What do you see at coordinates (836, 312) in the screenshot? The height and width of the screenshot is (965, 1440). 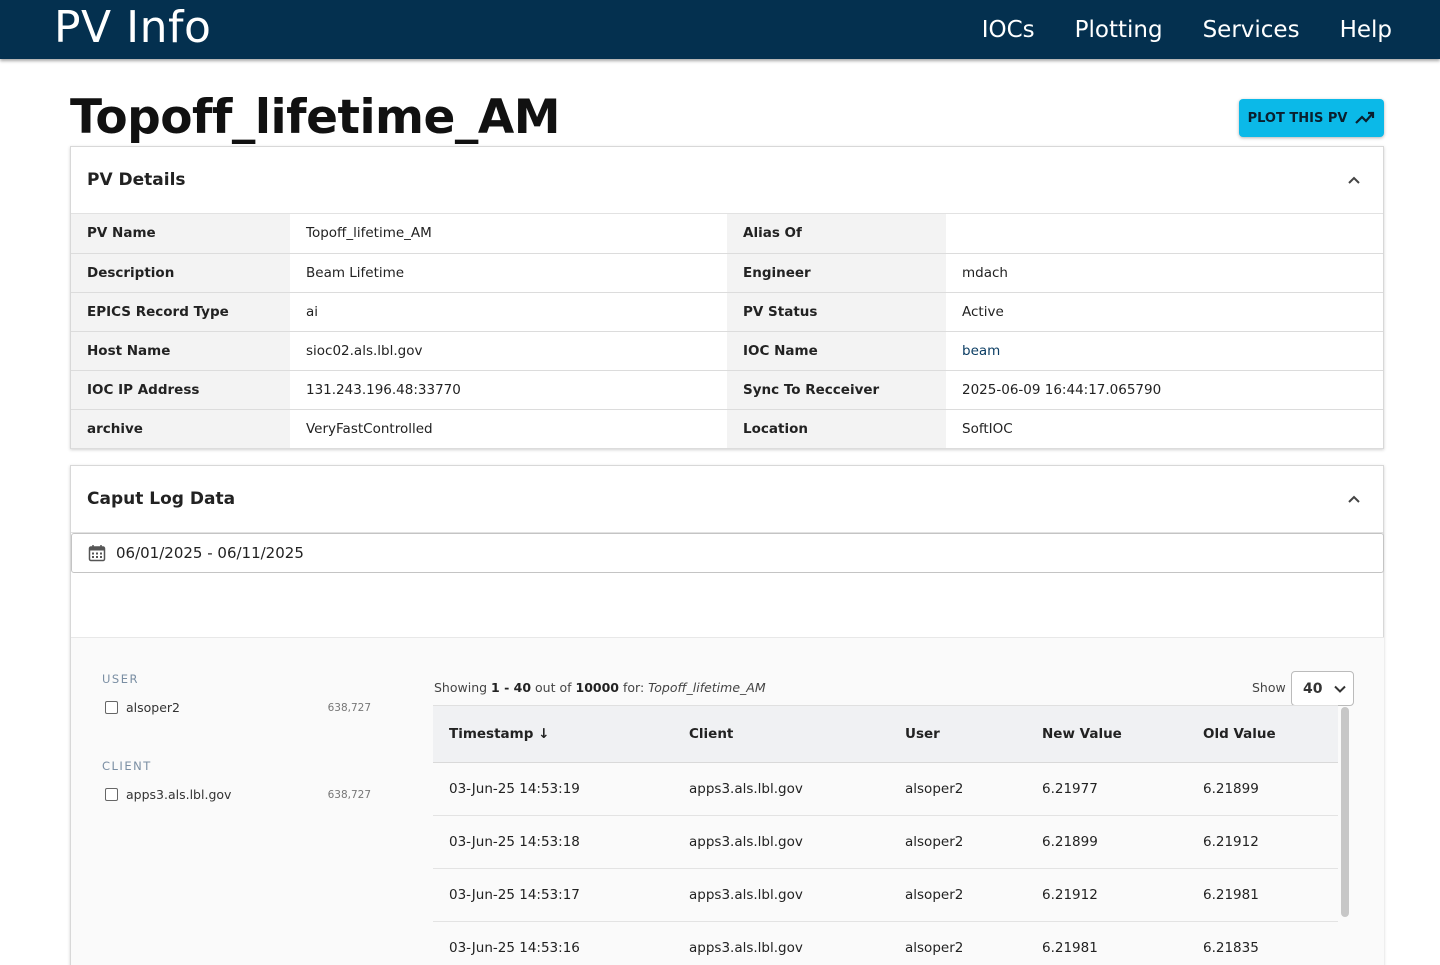 I see `detail-label: PV Status` at bounding box center [836, 312].